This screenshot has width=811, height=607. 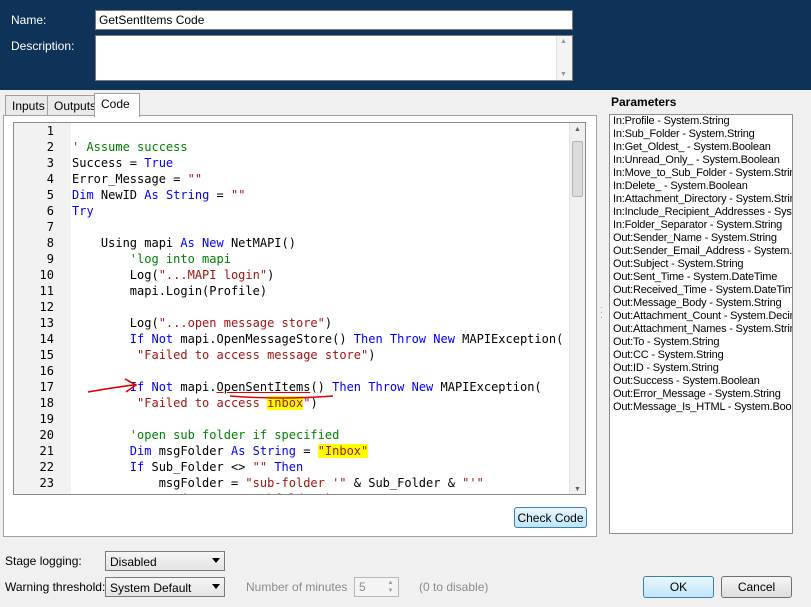 I want to click on parameter-item: Out:Subject - System.String, so click(x=701, y=264).